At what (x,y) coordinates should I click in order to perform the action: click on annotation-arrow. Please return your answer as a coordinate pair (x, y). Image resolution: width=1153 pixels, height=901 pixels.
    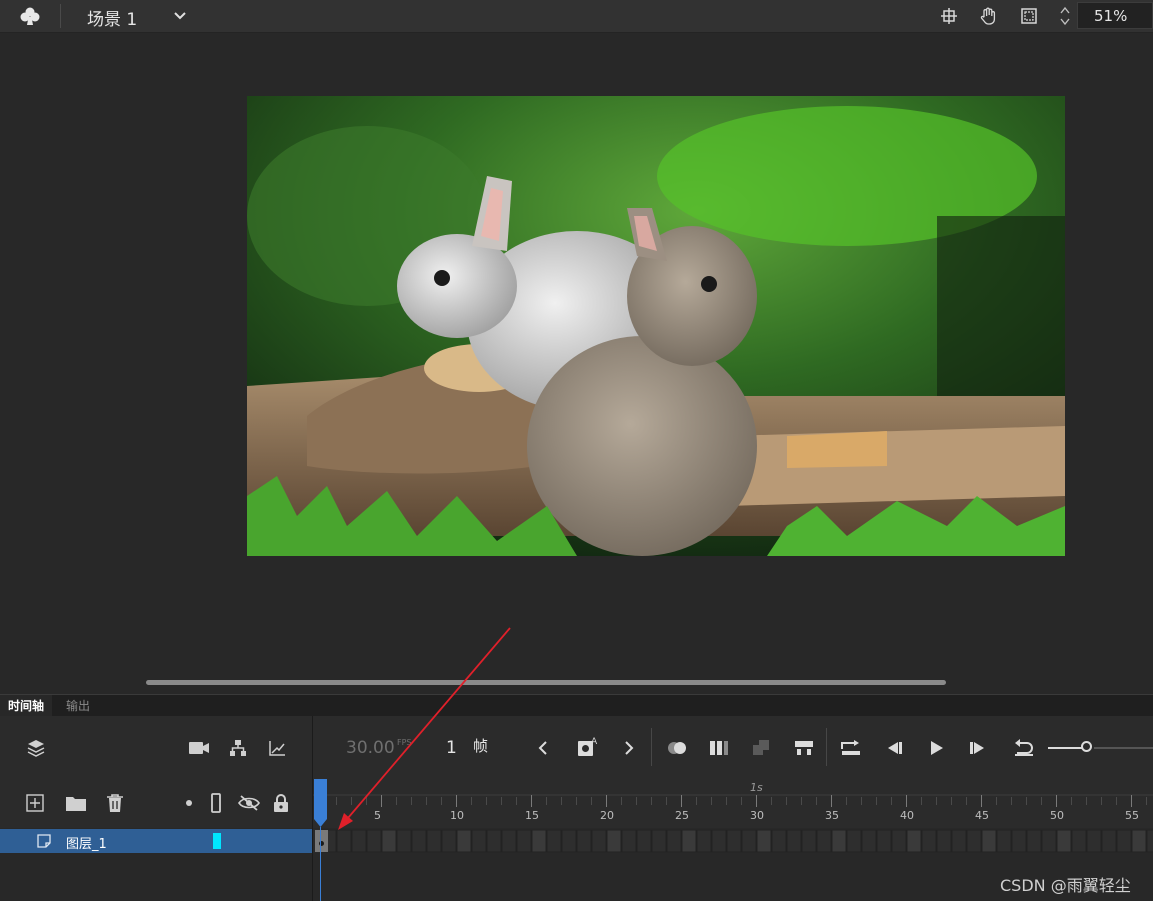
    Looking at the image, I should click on (424, 728).